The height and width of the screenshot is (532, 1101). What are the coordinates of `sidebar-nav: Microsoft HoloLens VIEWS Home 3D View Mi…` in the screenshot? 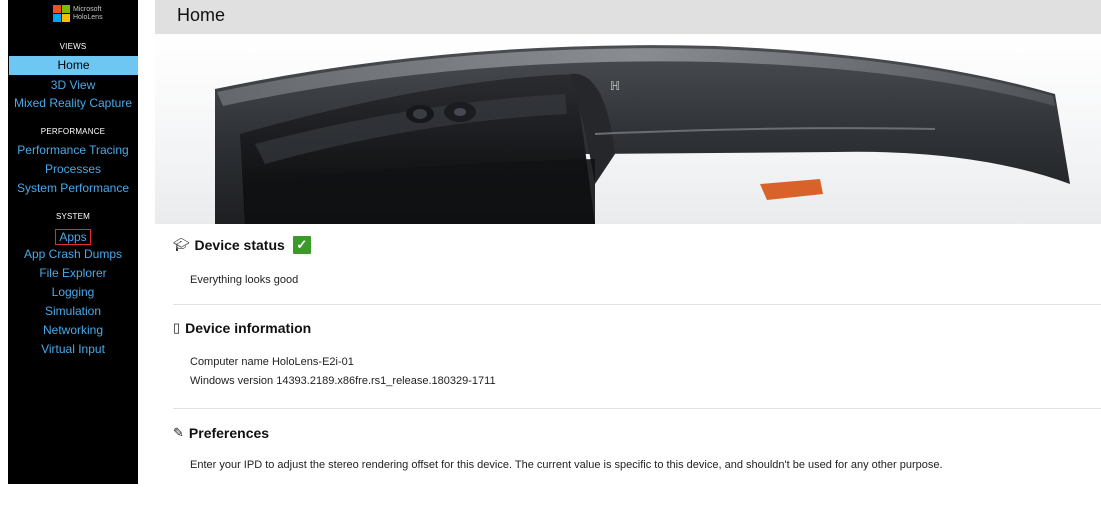 It's located at (73, 242).